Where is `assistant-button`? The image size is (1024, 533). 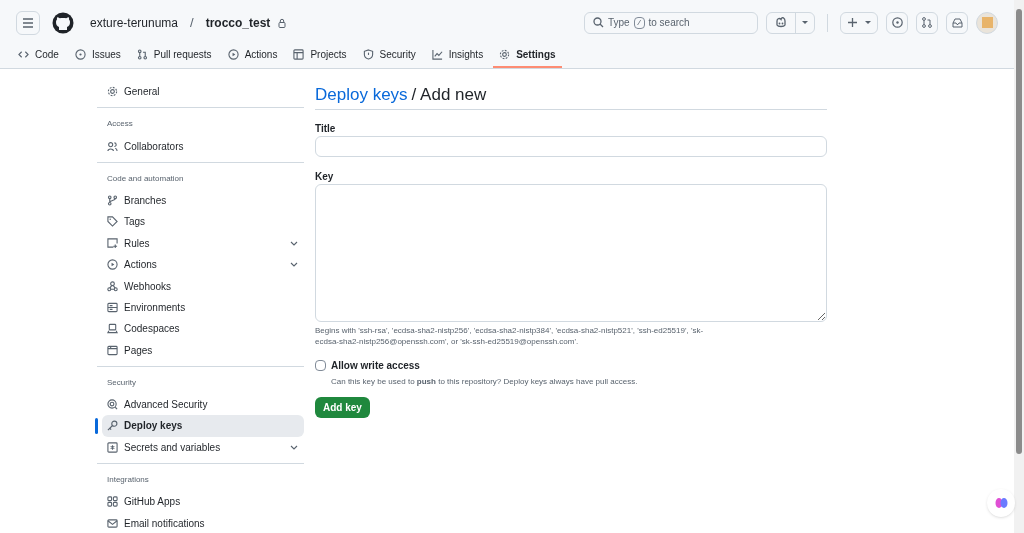
assistant-button is located at coordinates (1001, 503).